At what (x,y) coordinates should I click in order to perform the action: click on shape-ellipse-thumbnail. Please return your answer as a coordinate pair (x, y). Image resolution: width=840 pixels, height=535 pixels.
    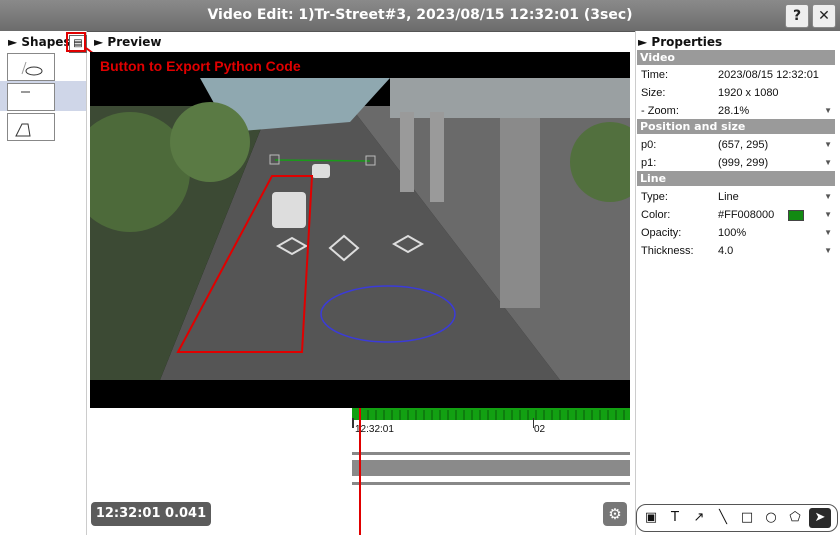
    Looking at the image, I should click on (31, 67).